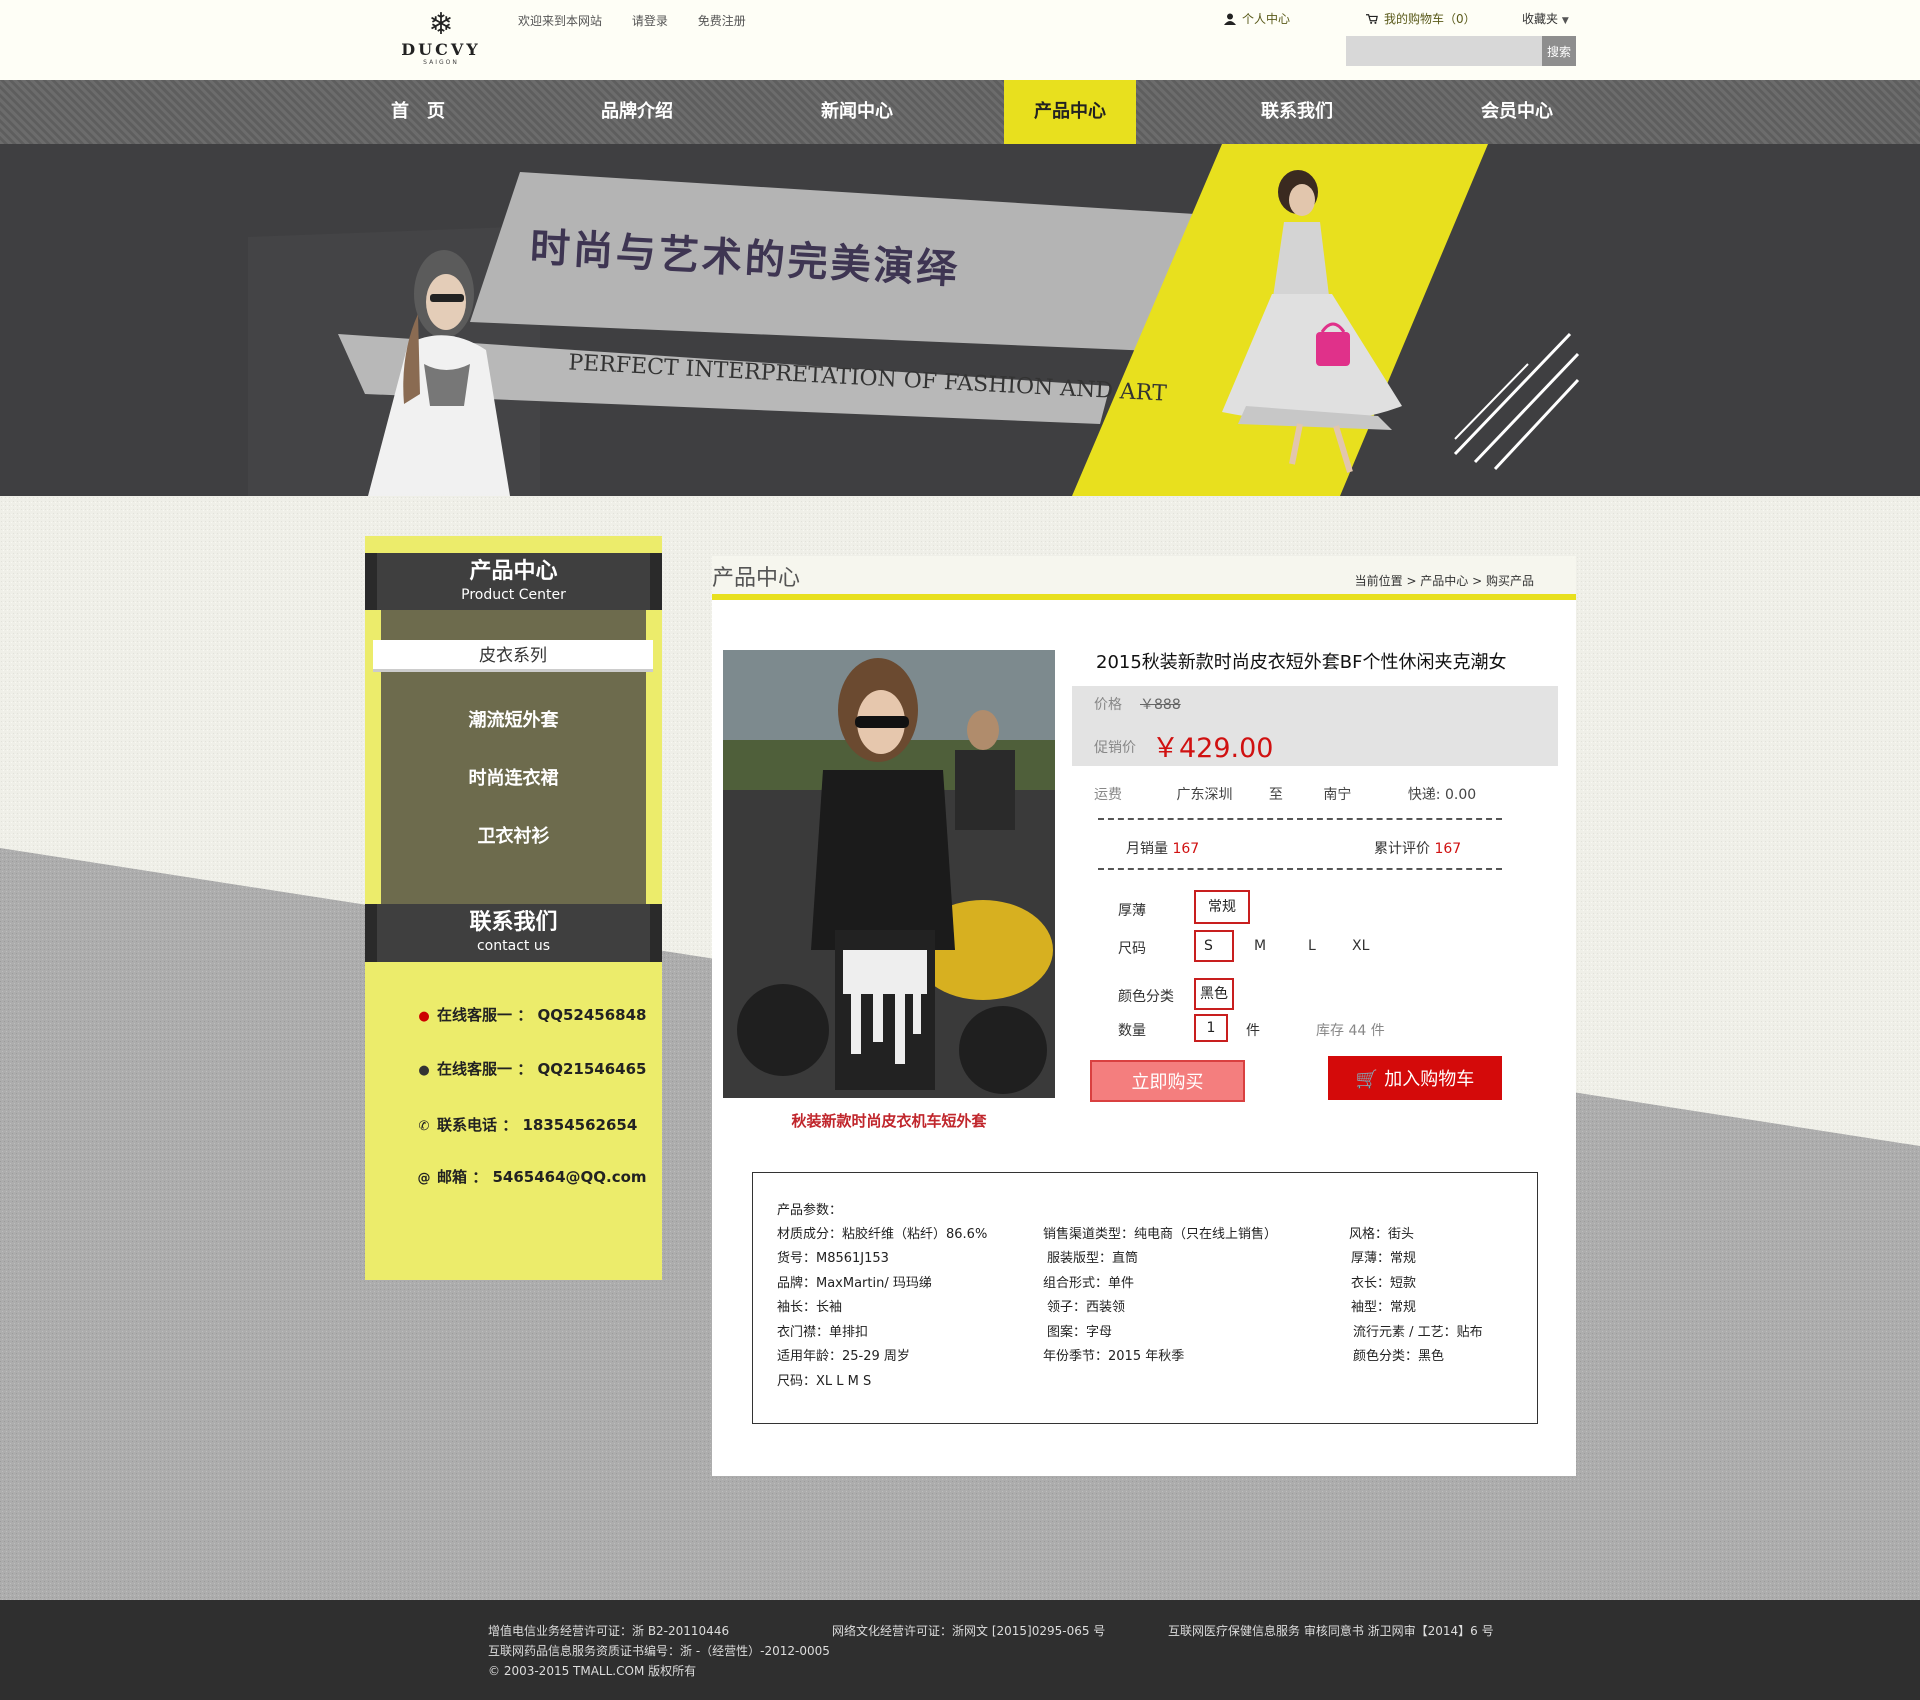  Describe the element at coordinates (513, 656) in the screenshot. I see `sidebar-category: 皮衣系列` at that location.